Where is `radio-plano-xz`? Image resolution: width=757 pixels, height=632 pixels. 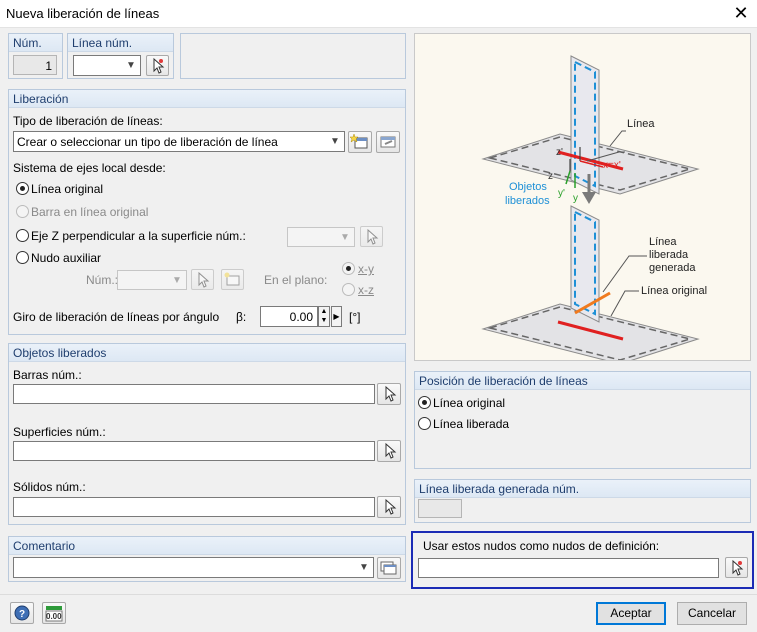 radio-plano-xz is located at coordinates (348, 289).